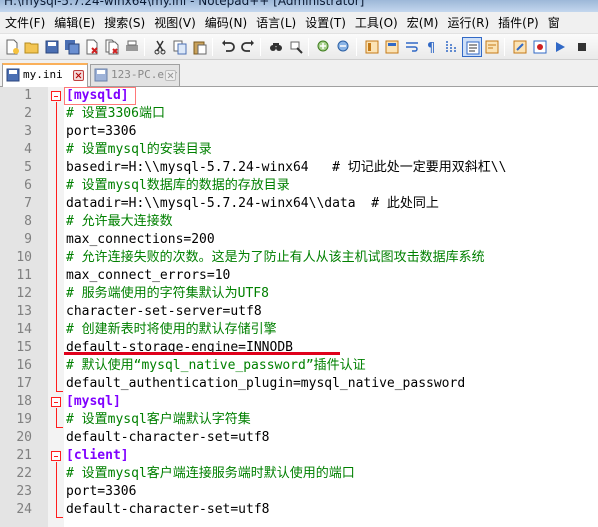 This screenshot has width=598, height=527. I want to click on all-chars-icon: ¶, so click(432, 47).